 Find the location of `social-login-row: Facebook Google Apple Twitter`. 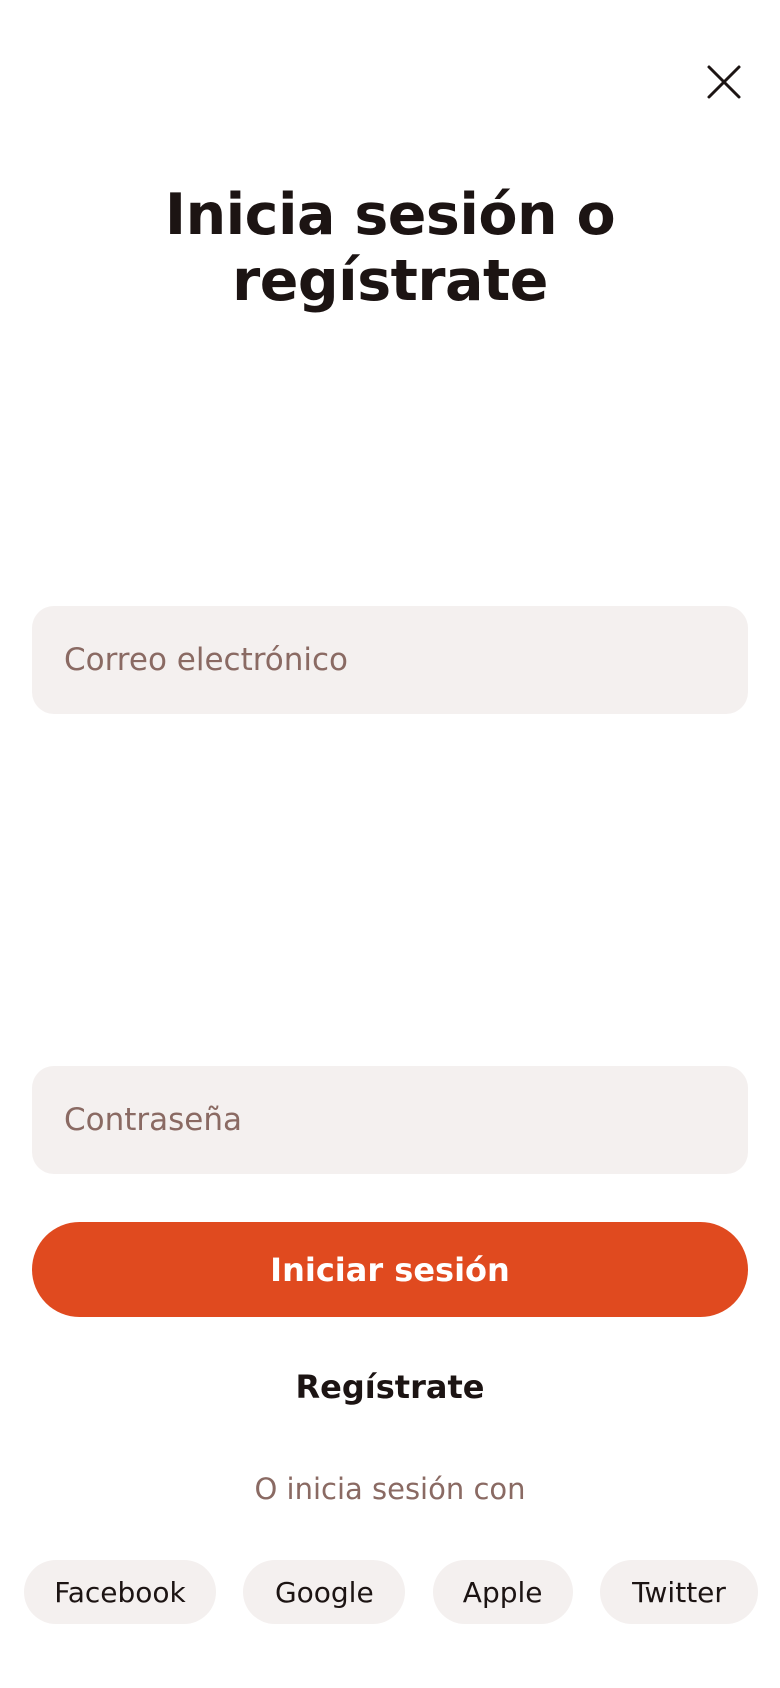

social-login-row: Facebook Google Apple Twitter is located at coordinates (391, 1592).